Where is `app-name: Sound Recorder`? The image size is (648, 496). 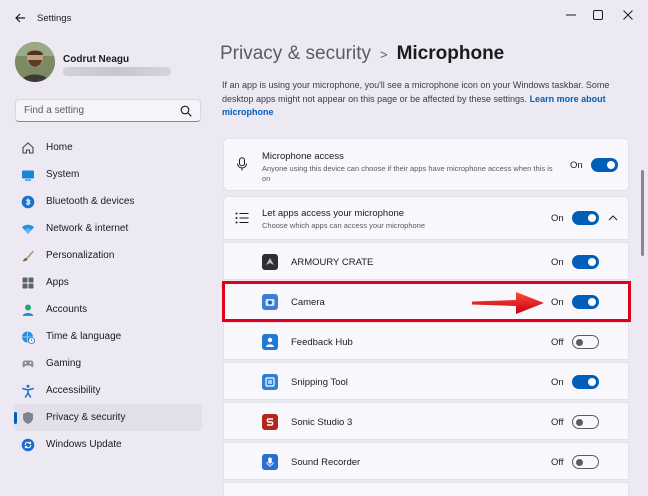
app-name: Sound Recorder is located at coordinates (326, 462).